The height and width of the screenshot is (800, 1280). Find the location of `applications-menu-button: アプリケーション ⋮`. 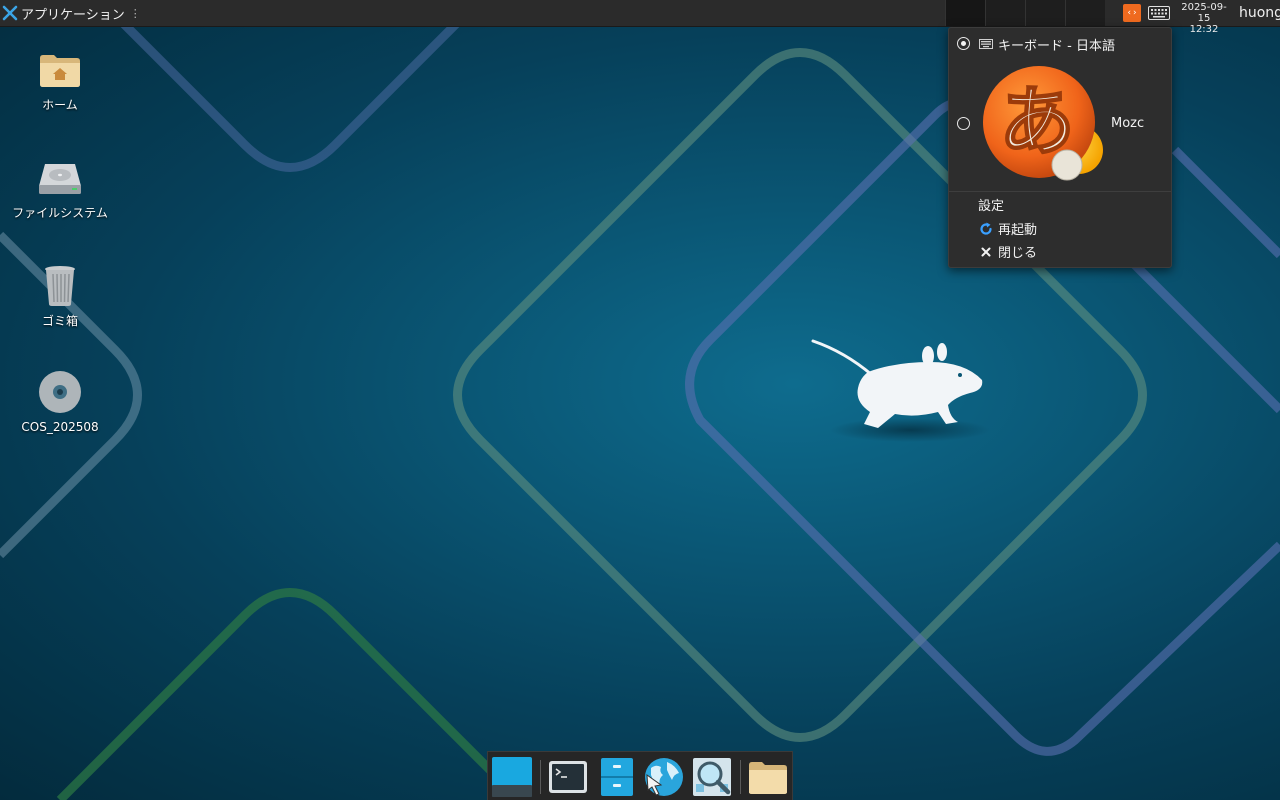

applications-menu-button: アプリケーション ⋮ is located at coordinates (71, 13).